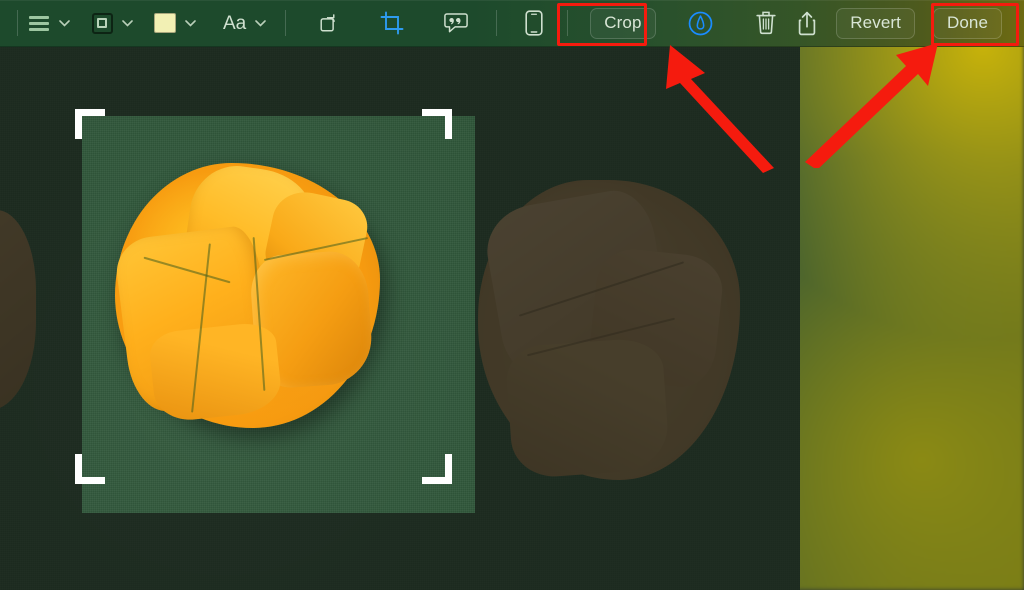 The width and height of the screenshot is (1024, 590). I want to click on crop-icon, so click(392, 23).